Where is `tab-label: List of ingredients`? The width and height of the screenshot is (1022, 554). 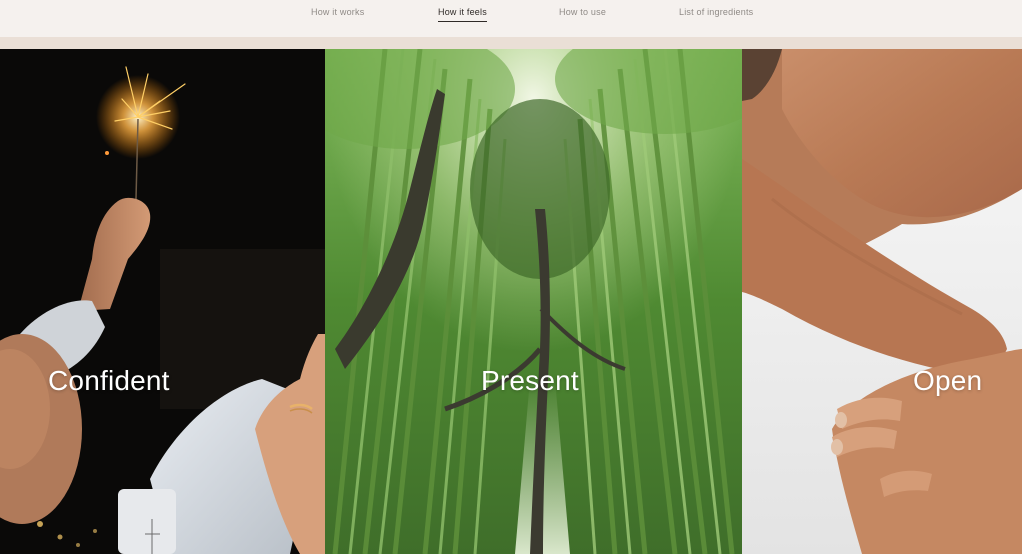 tab-label: List of ingredients is located at coordinates (716, 12).